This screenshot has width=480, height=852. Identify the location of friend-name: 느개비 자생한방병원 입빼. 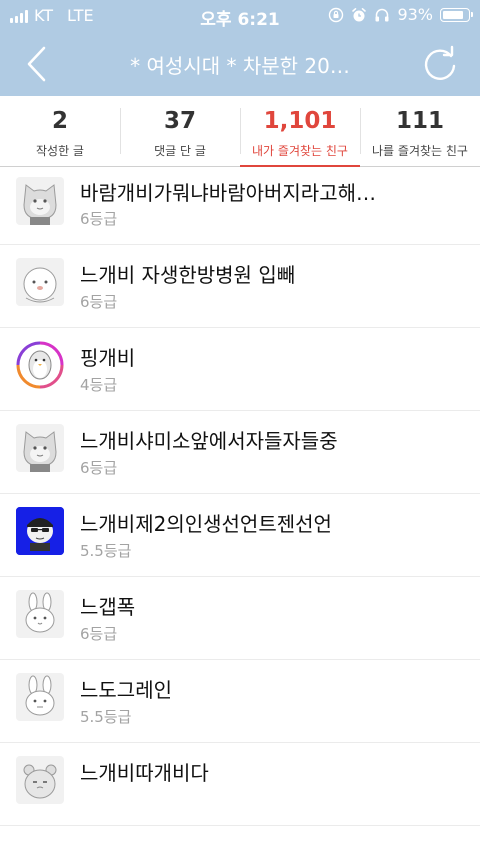
(188, 275).